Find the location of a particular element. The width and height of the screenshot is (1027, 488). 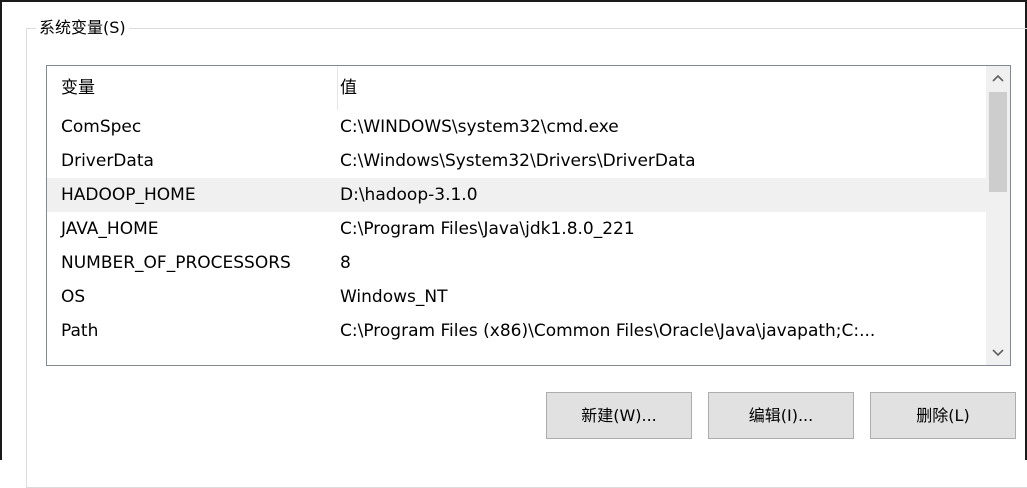

list-header: 变量 值 is located at coordinates (517, 88).